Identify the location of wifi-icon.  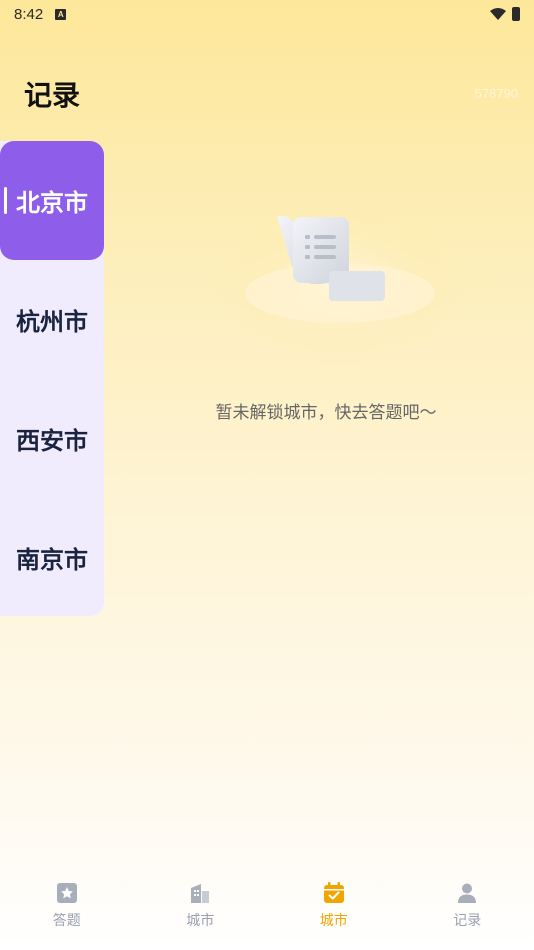
(498, 14).